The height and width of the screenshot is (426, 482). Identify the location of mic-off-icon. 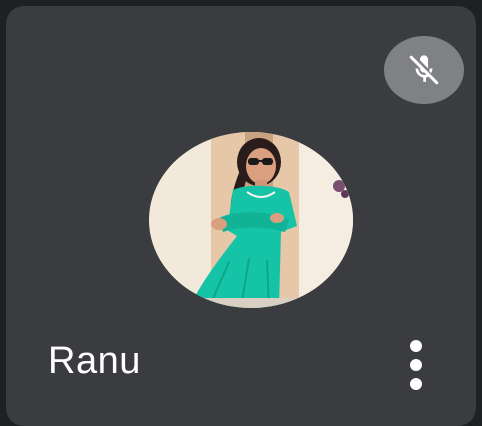
(424, 70).